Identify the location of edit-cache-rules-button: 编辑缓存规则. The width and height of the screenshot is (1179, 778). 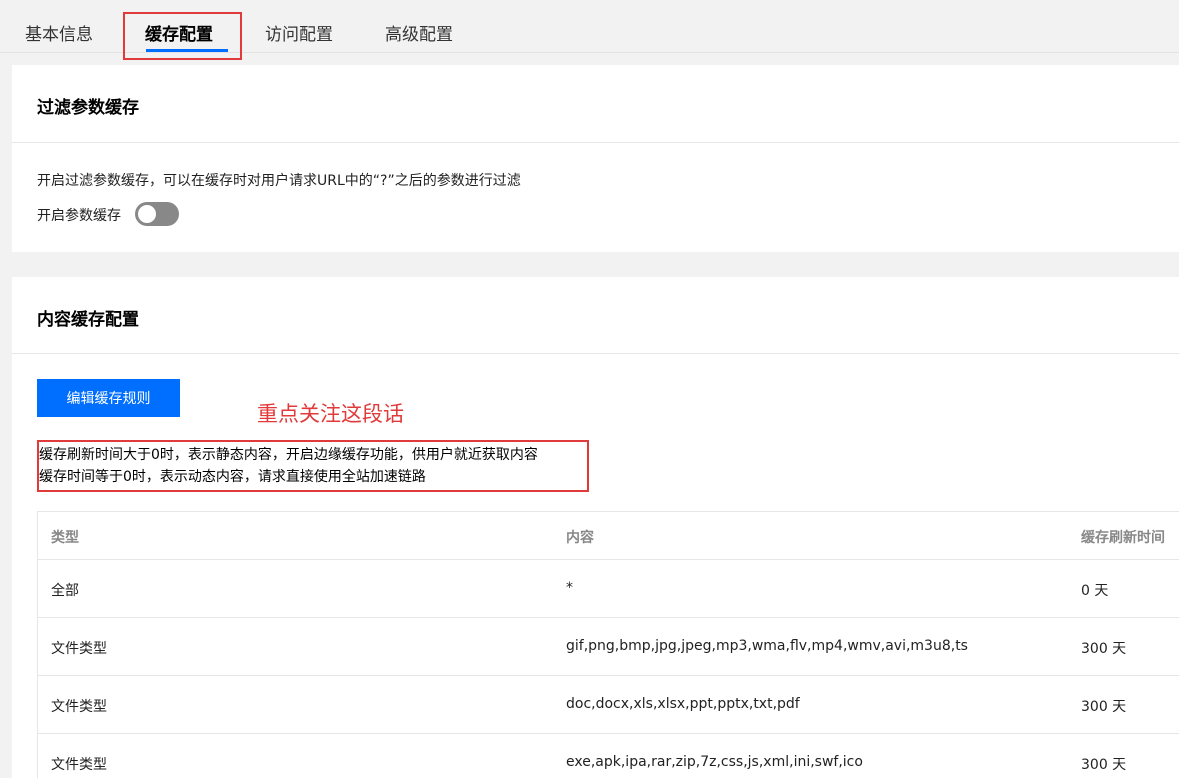
(108, 398).